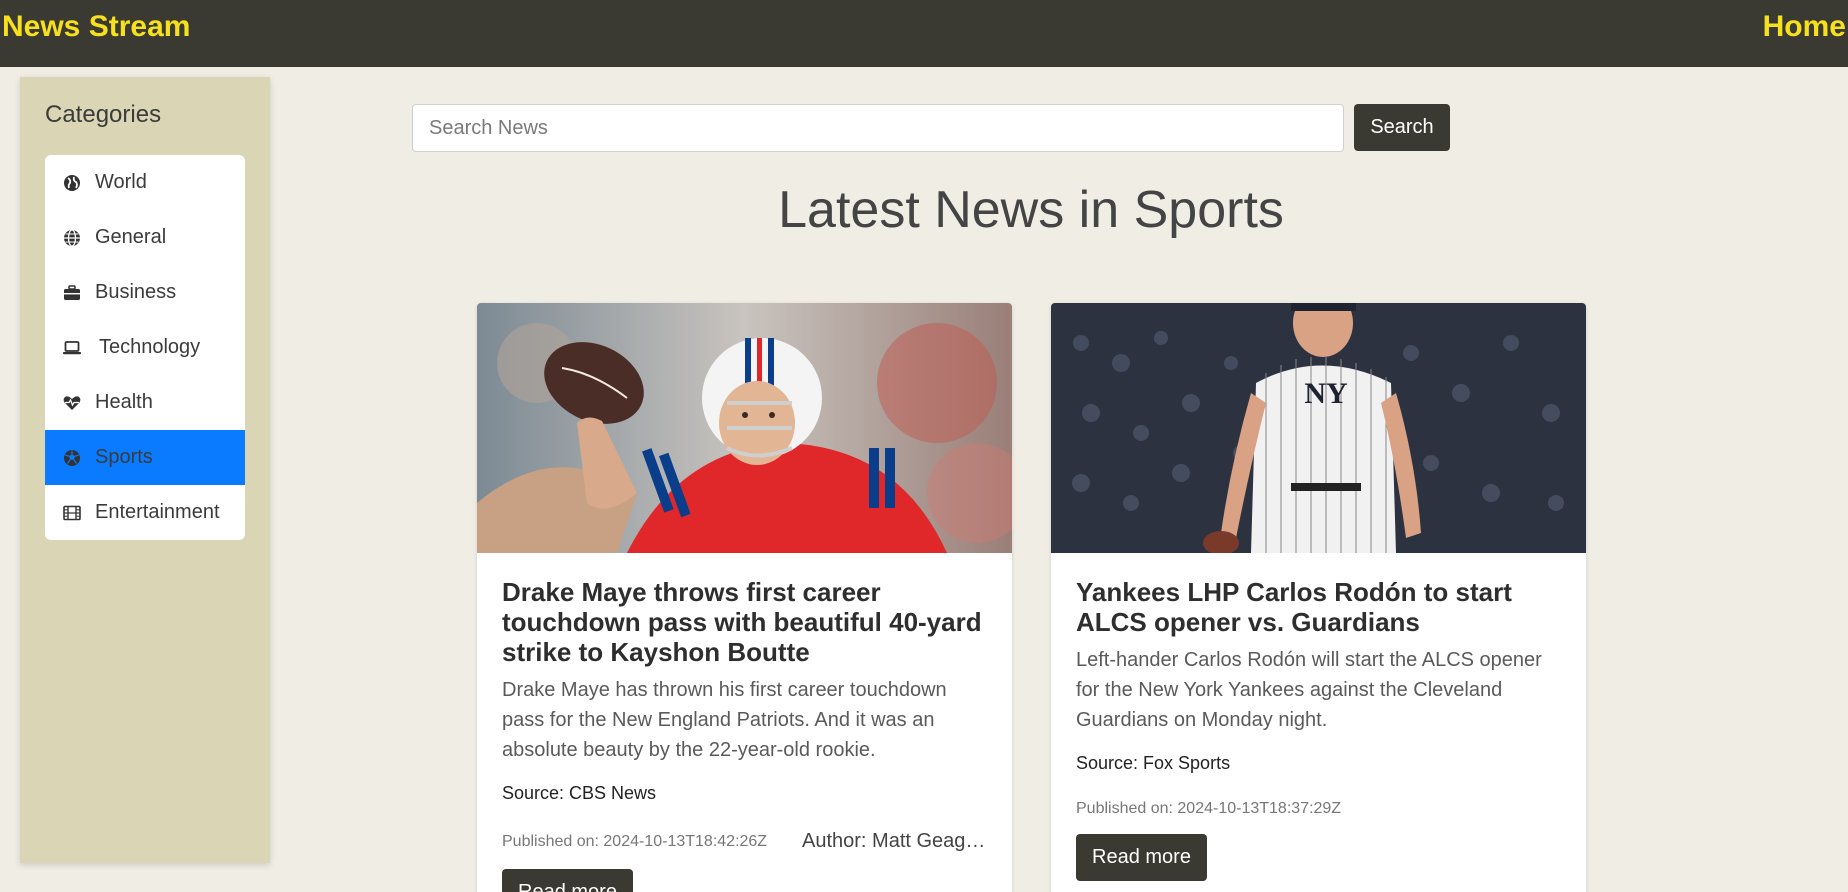 The image size is (1848, 892). What do you see at coordinates (72, 403) in the screenshot?
I see `heartbeat-icon` at bounding box center [72, 403].